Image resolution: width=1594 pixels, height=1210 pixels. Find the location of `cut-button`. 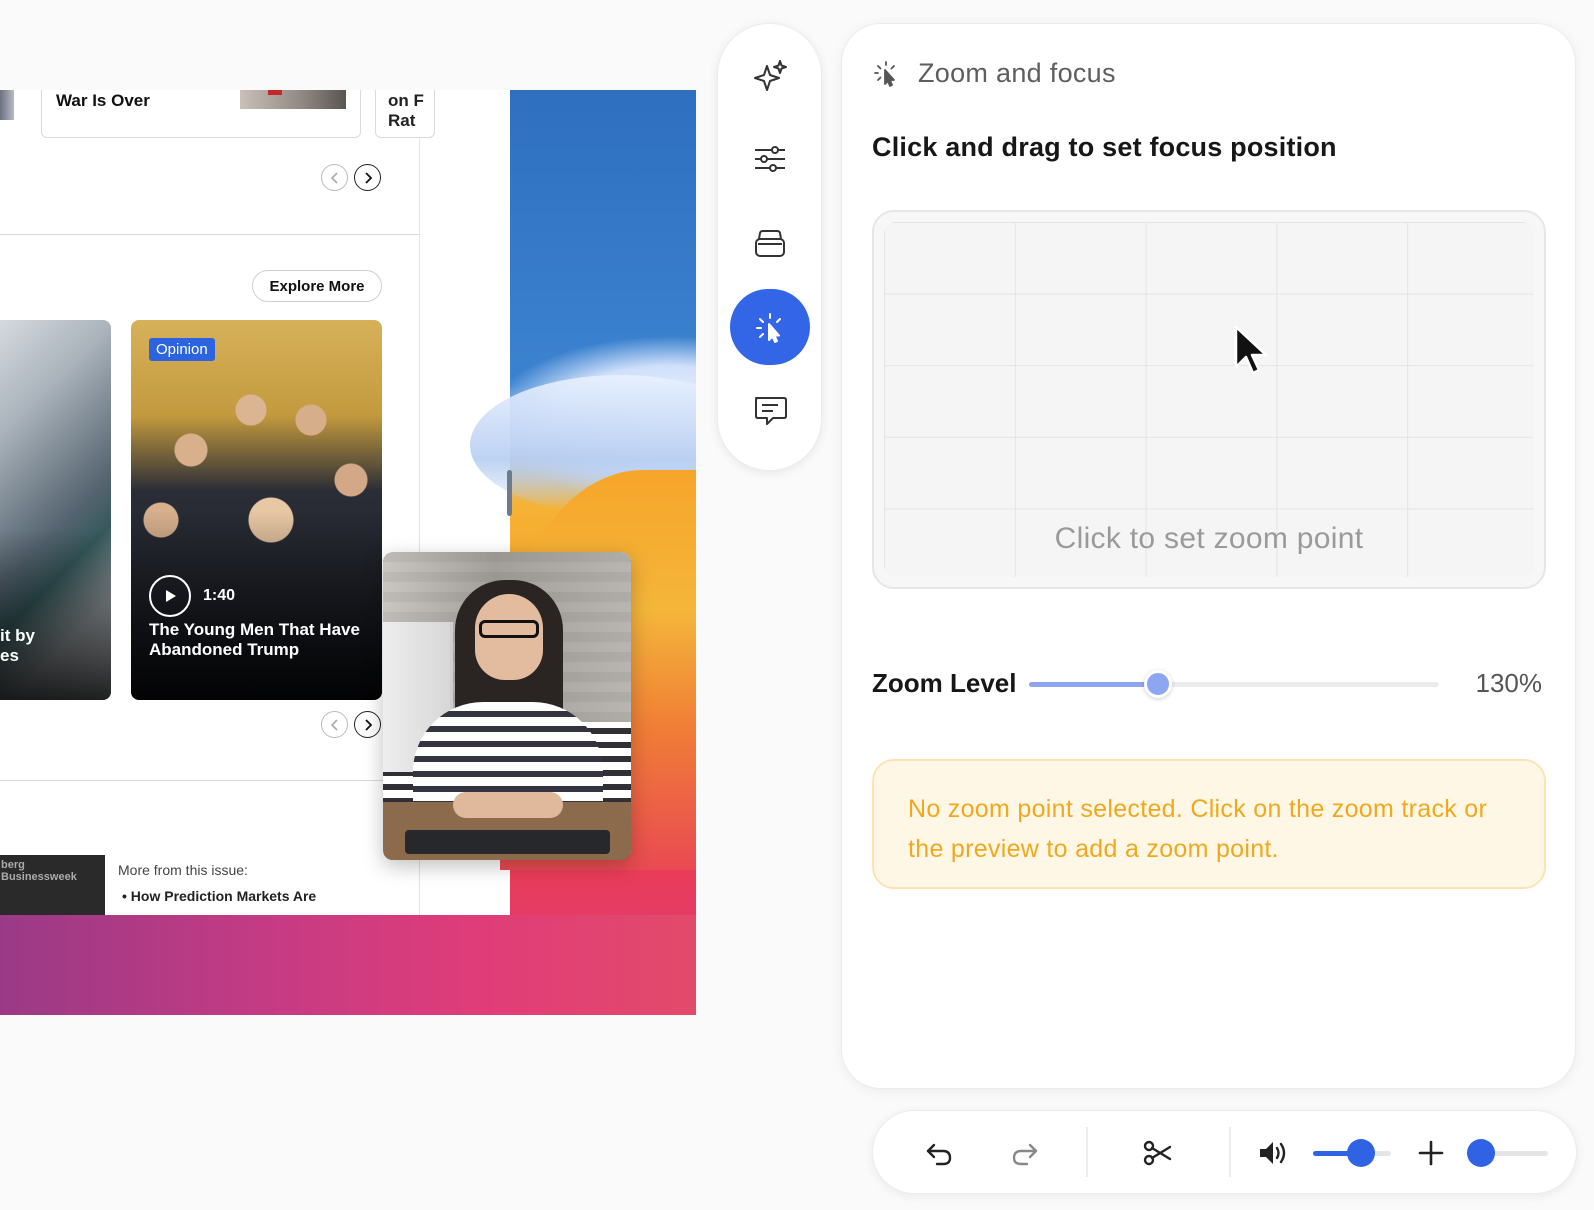

cut-button is located at coordinates (1158, 1153).